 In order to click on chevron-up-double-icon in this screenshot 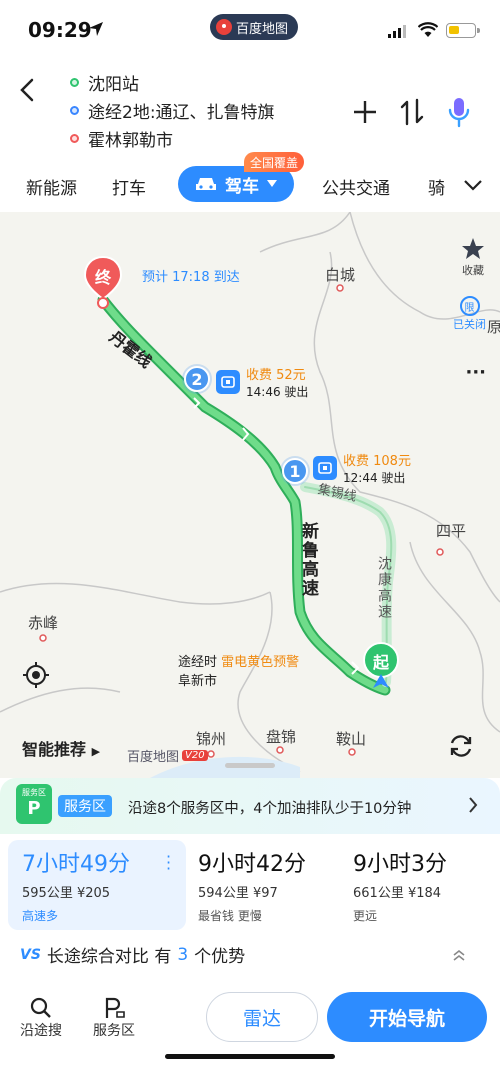, I will do `click(459, 955)`.